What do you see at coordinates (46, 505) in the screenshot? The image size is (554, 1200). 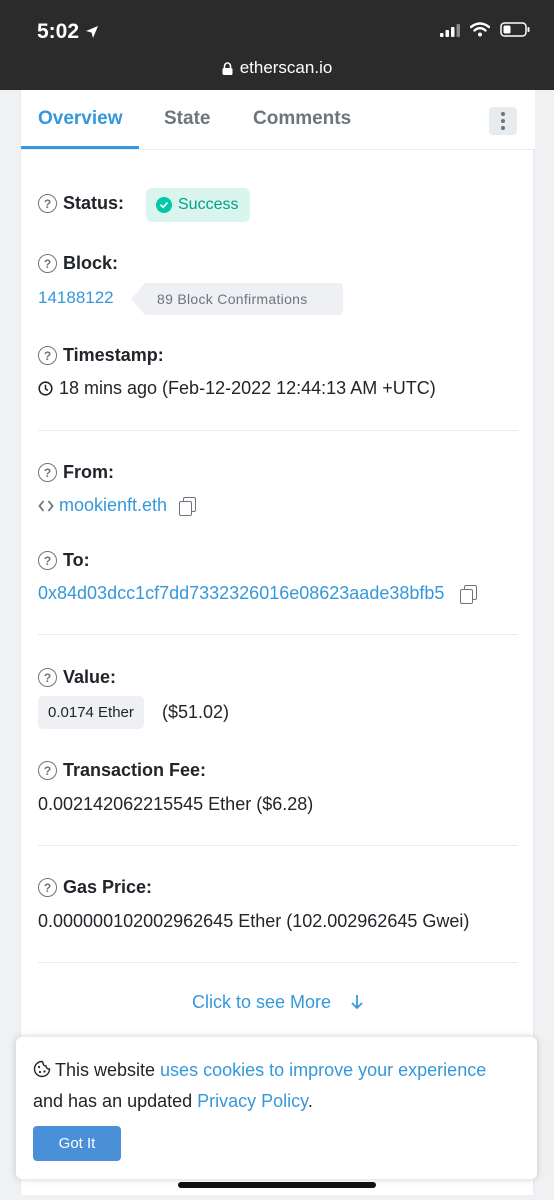 I see `code-brackets-icon` at bounding box center [46, 505].